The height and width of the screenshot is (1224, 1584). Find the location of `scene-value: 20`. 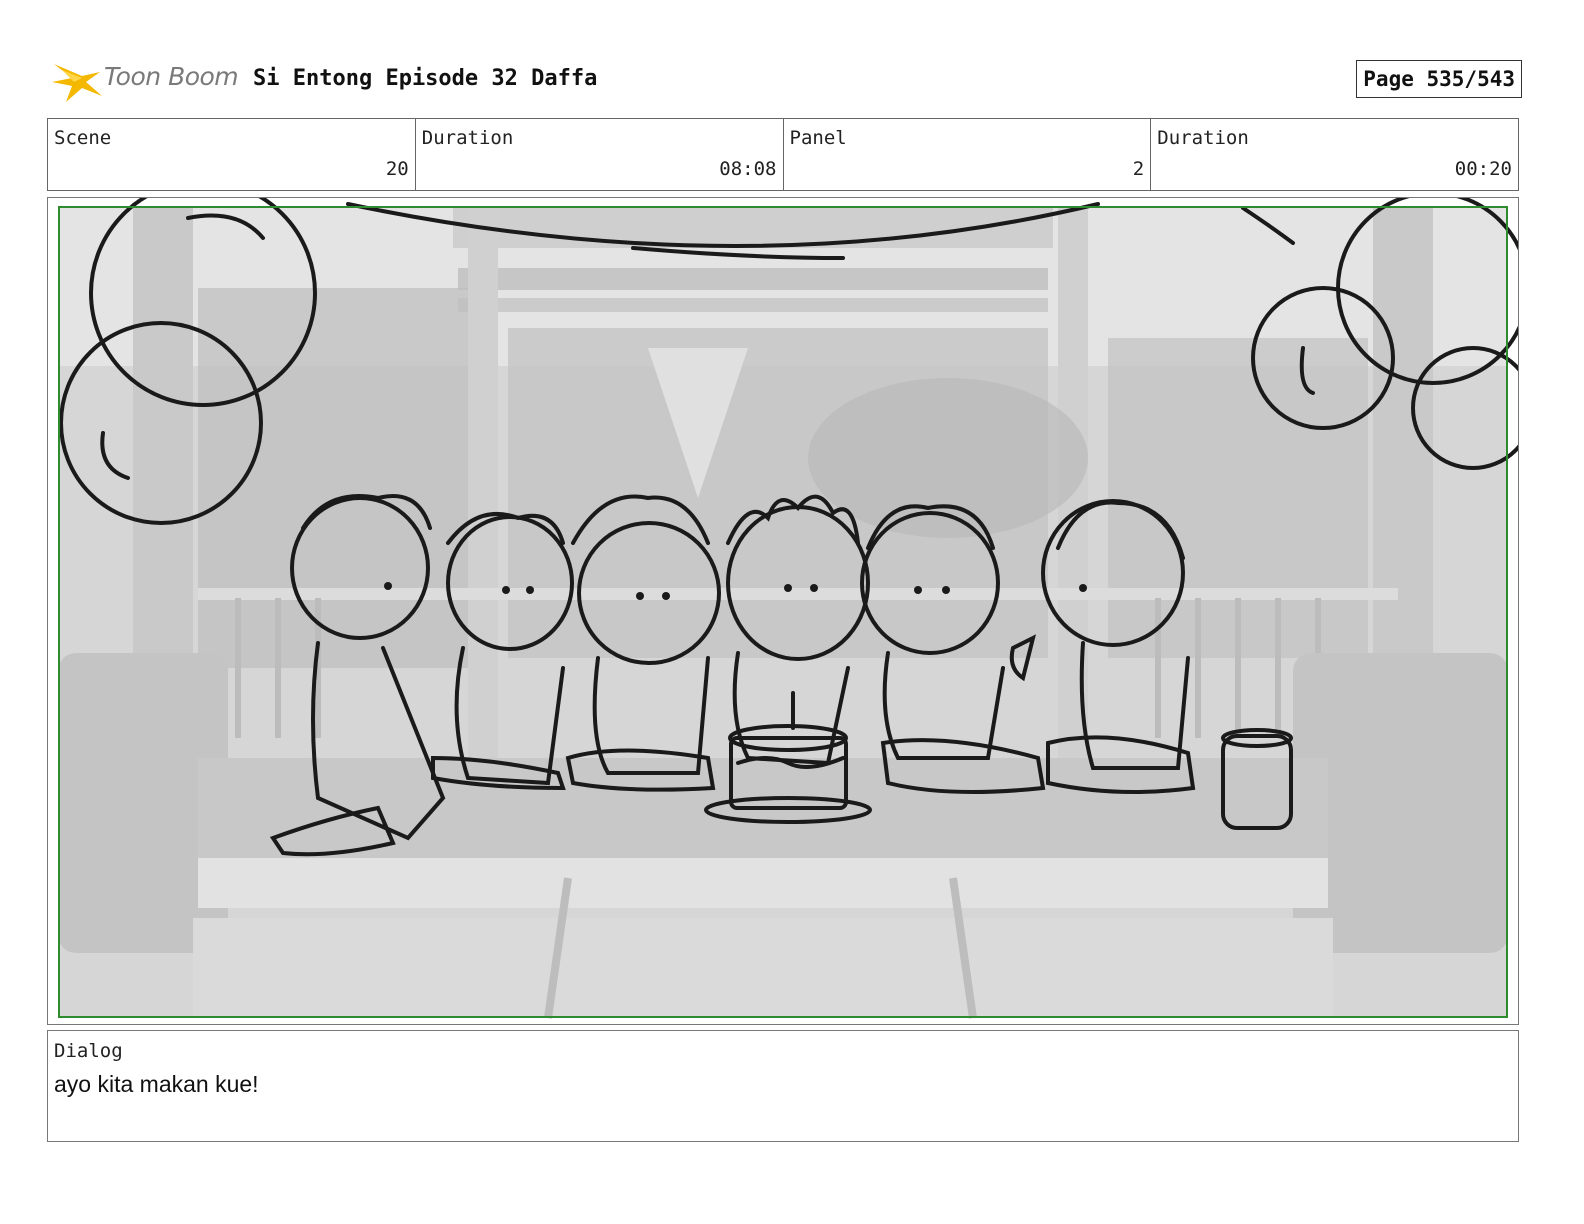

scene-value: 20 is located at coordinates (397, 169).